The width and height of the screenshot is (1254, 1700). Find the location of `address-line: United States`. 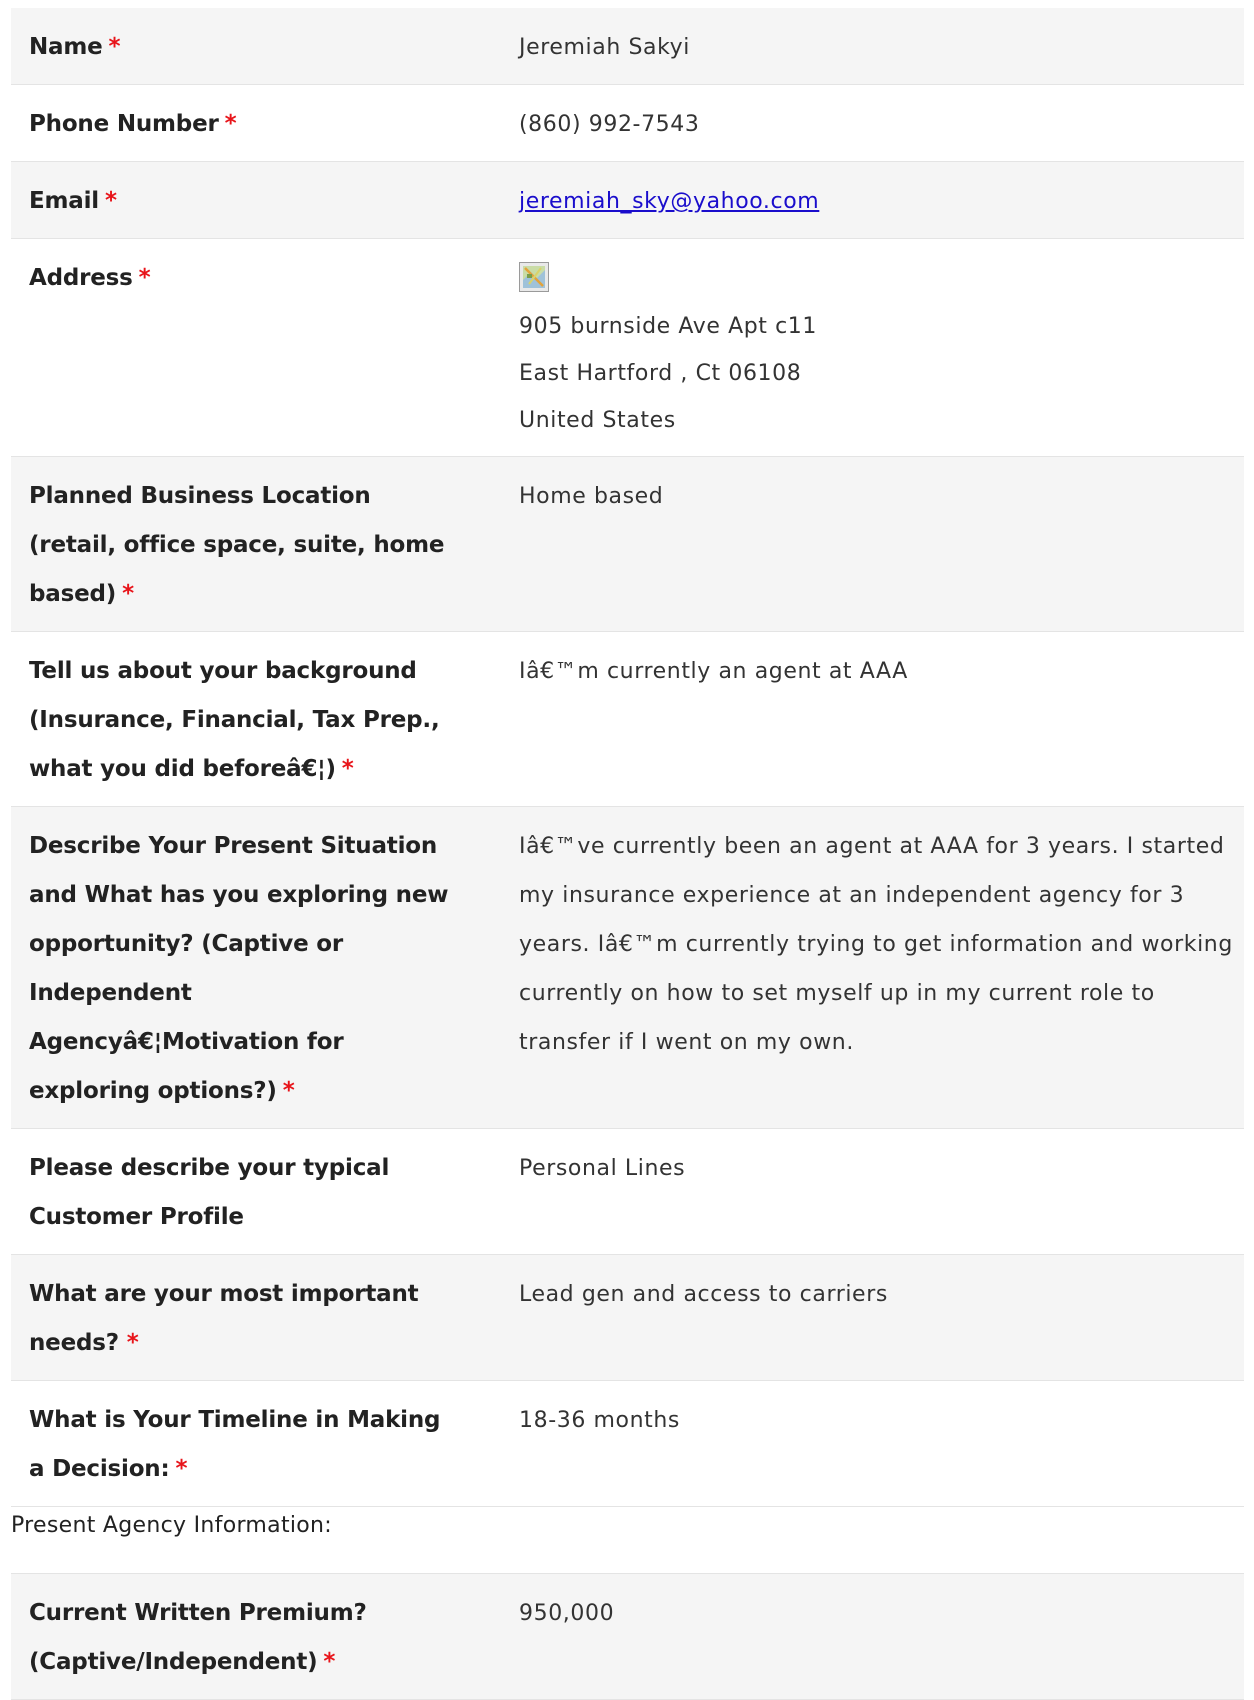

address-line: United States is located at coordinates (597, 420).